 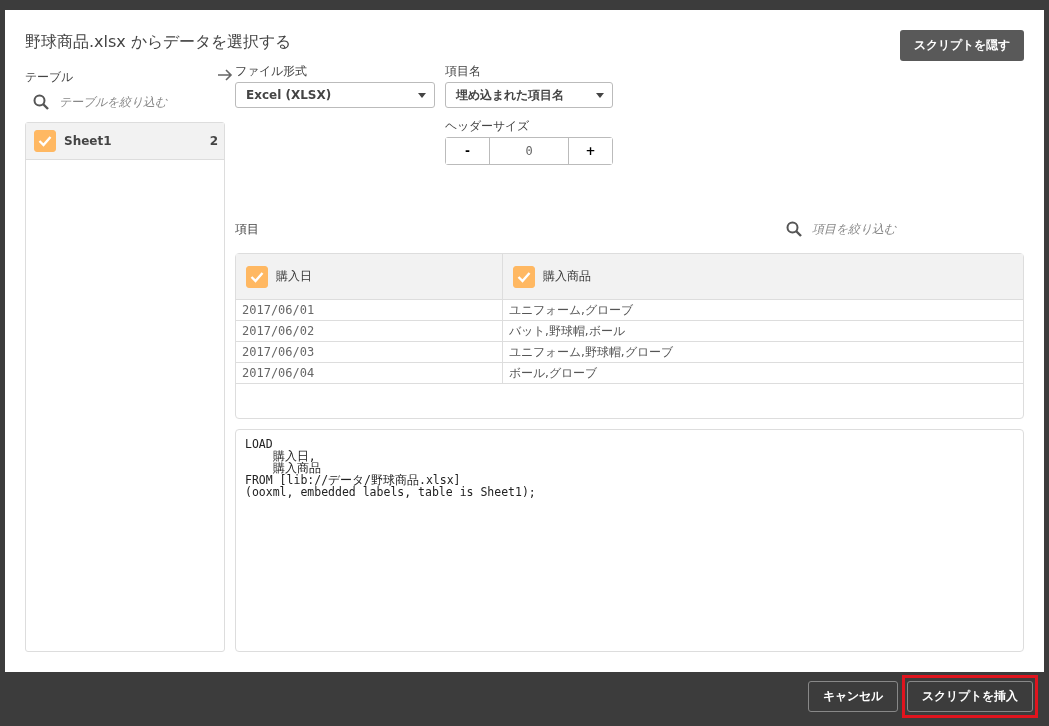 I want to click on field-count: 2, so click(x=213, y=141).